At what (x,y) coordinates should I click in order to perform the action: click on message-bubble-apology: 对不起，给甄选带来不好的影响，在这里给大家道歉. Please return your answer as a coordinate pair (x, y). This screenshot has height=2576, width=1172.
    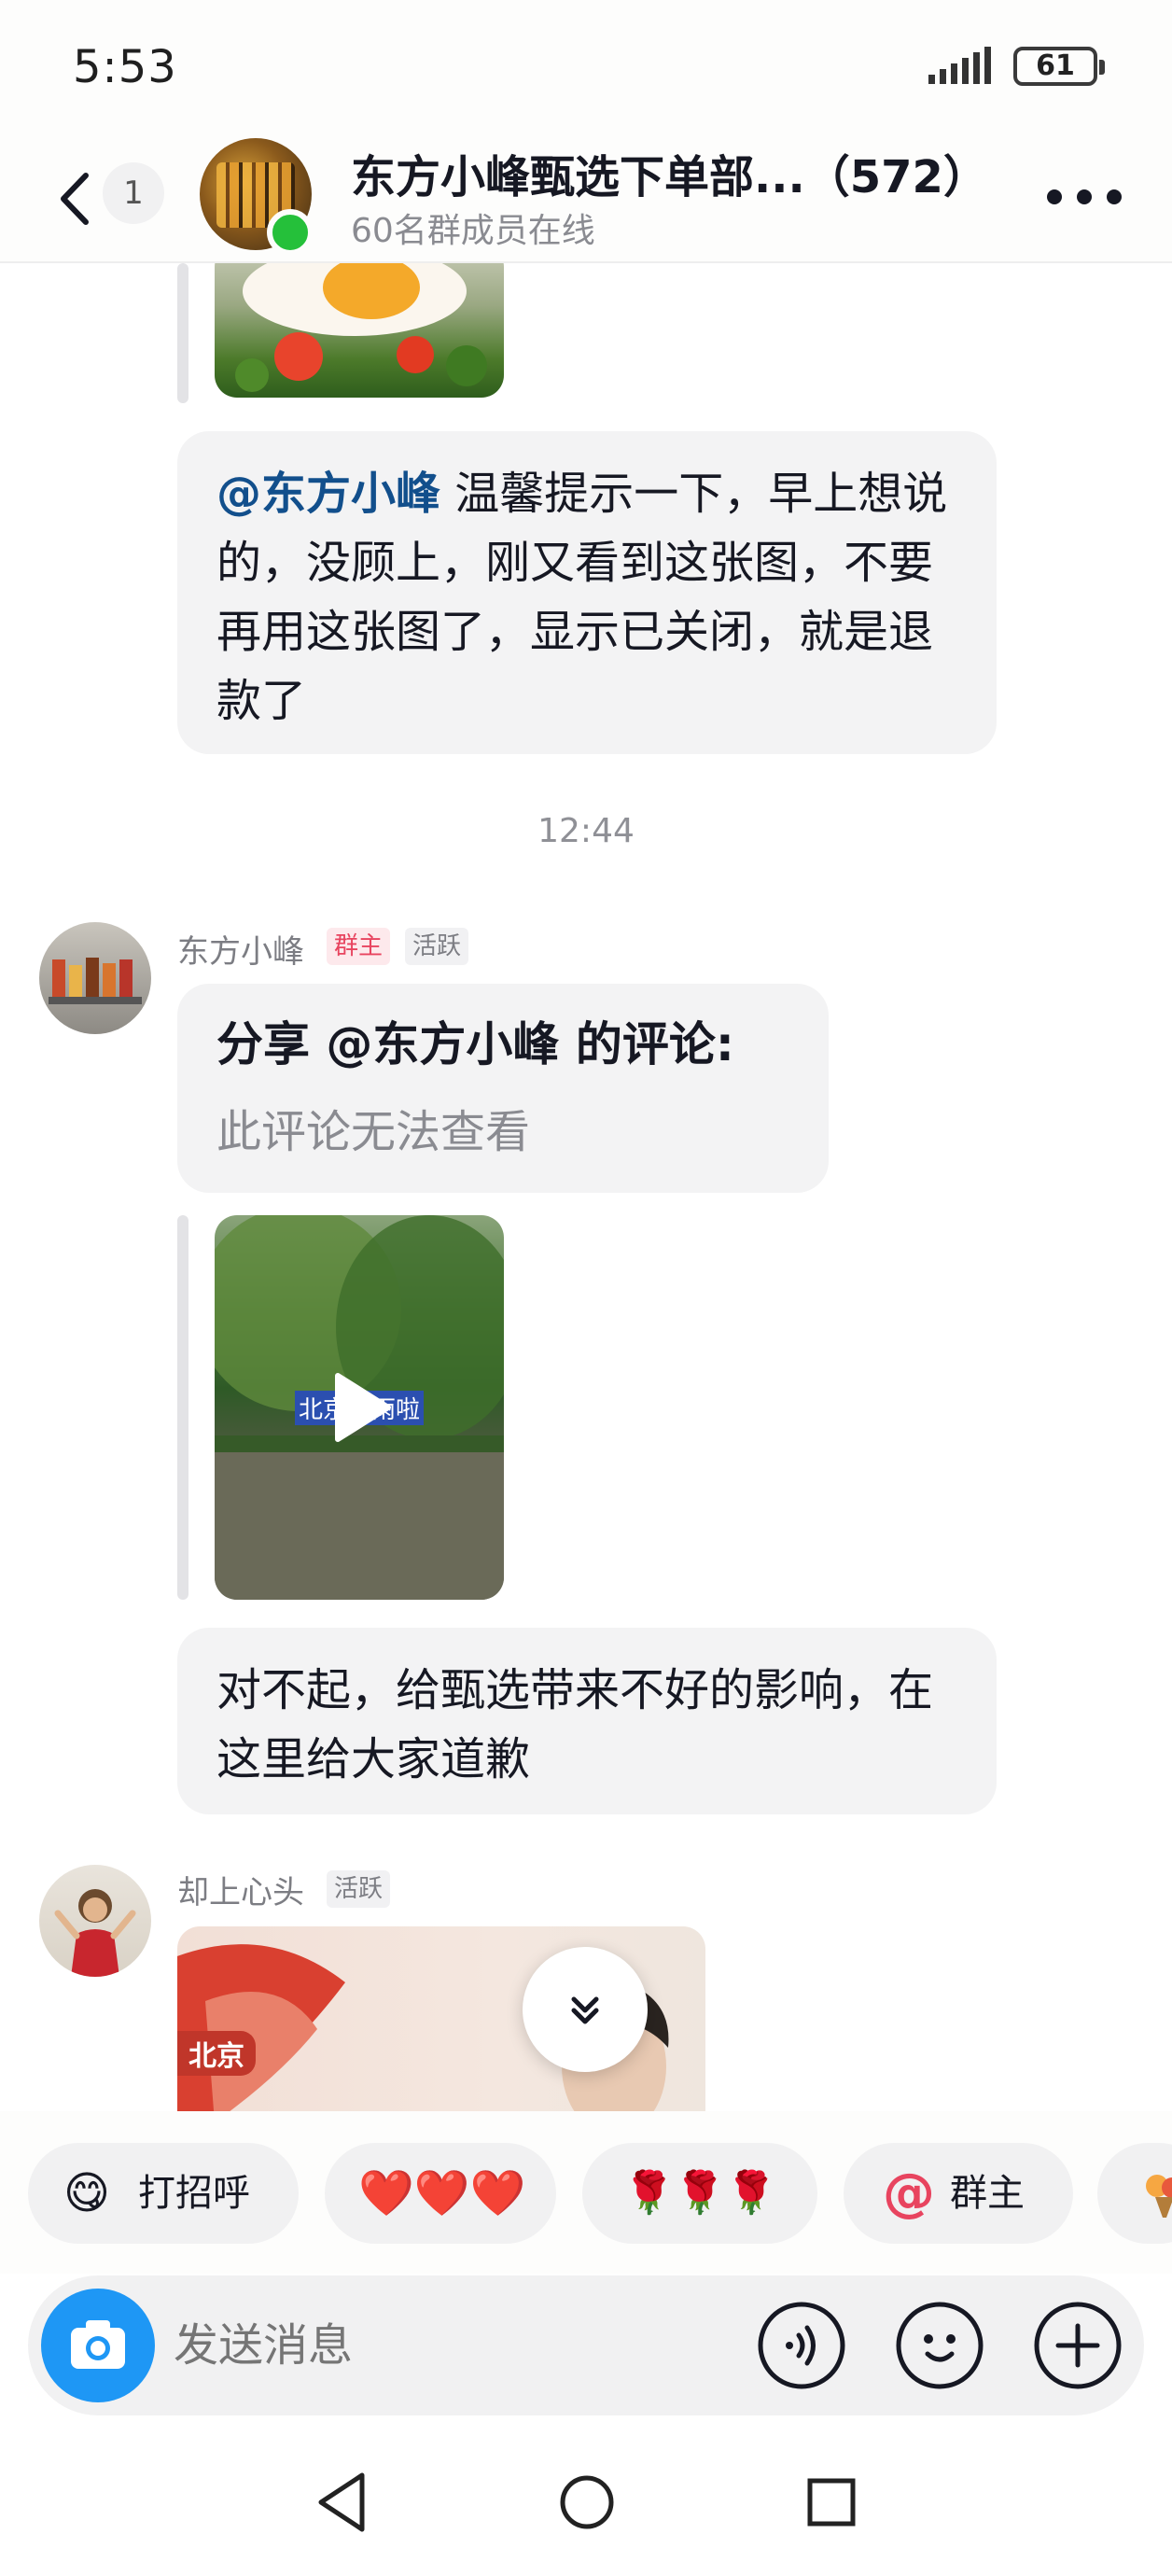
    Looking at the image, I should click on (587, 1721).